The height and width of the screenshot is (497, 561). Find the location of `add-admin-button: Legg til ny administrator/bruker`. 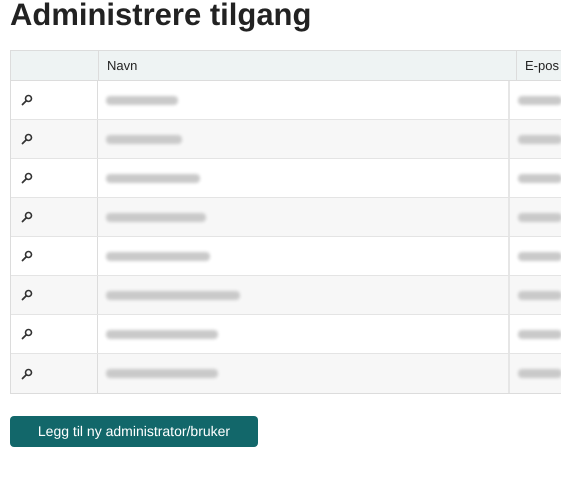

add-admin-button: Legg til ny administrator/bruker is located at coordinates (134, 431).